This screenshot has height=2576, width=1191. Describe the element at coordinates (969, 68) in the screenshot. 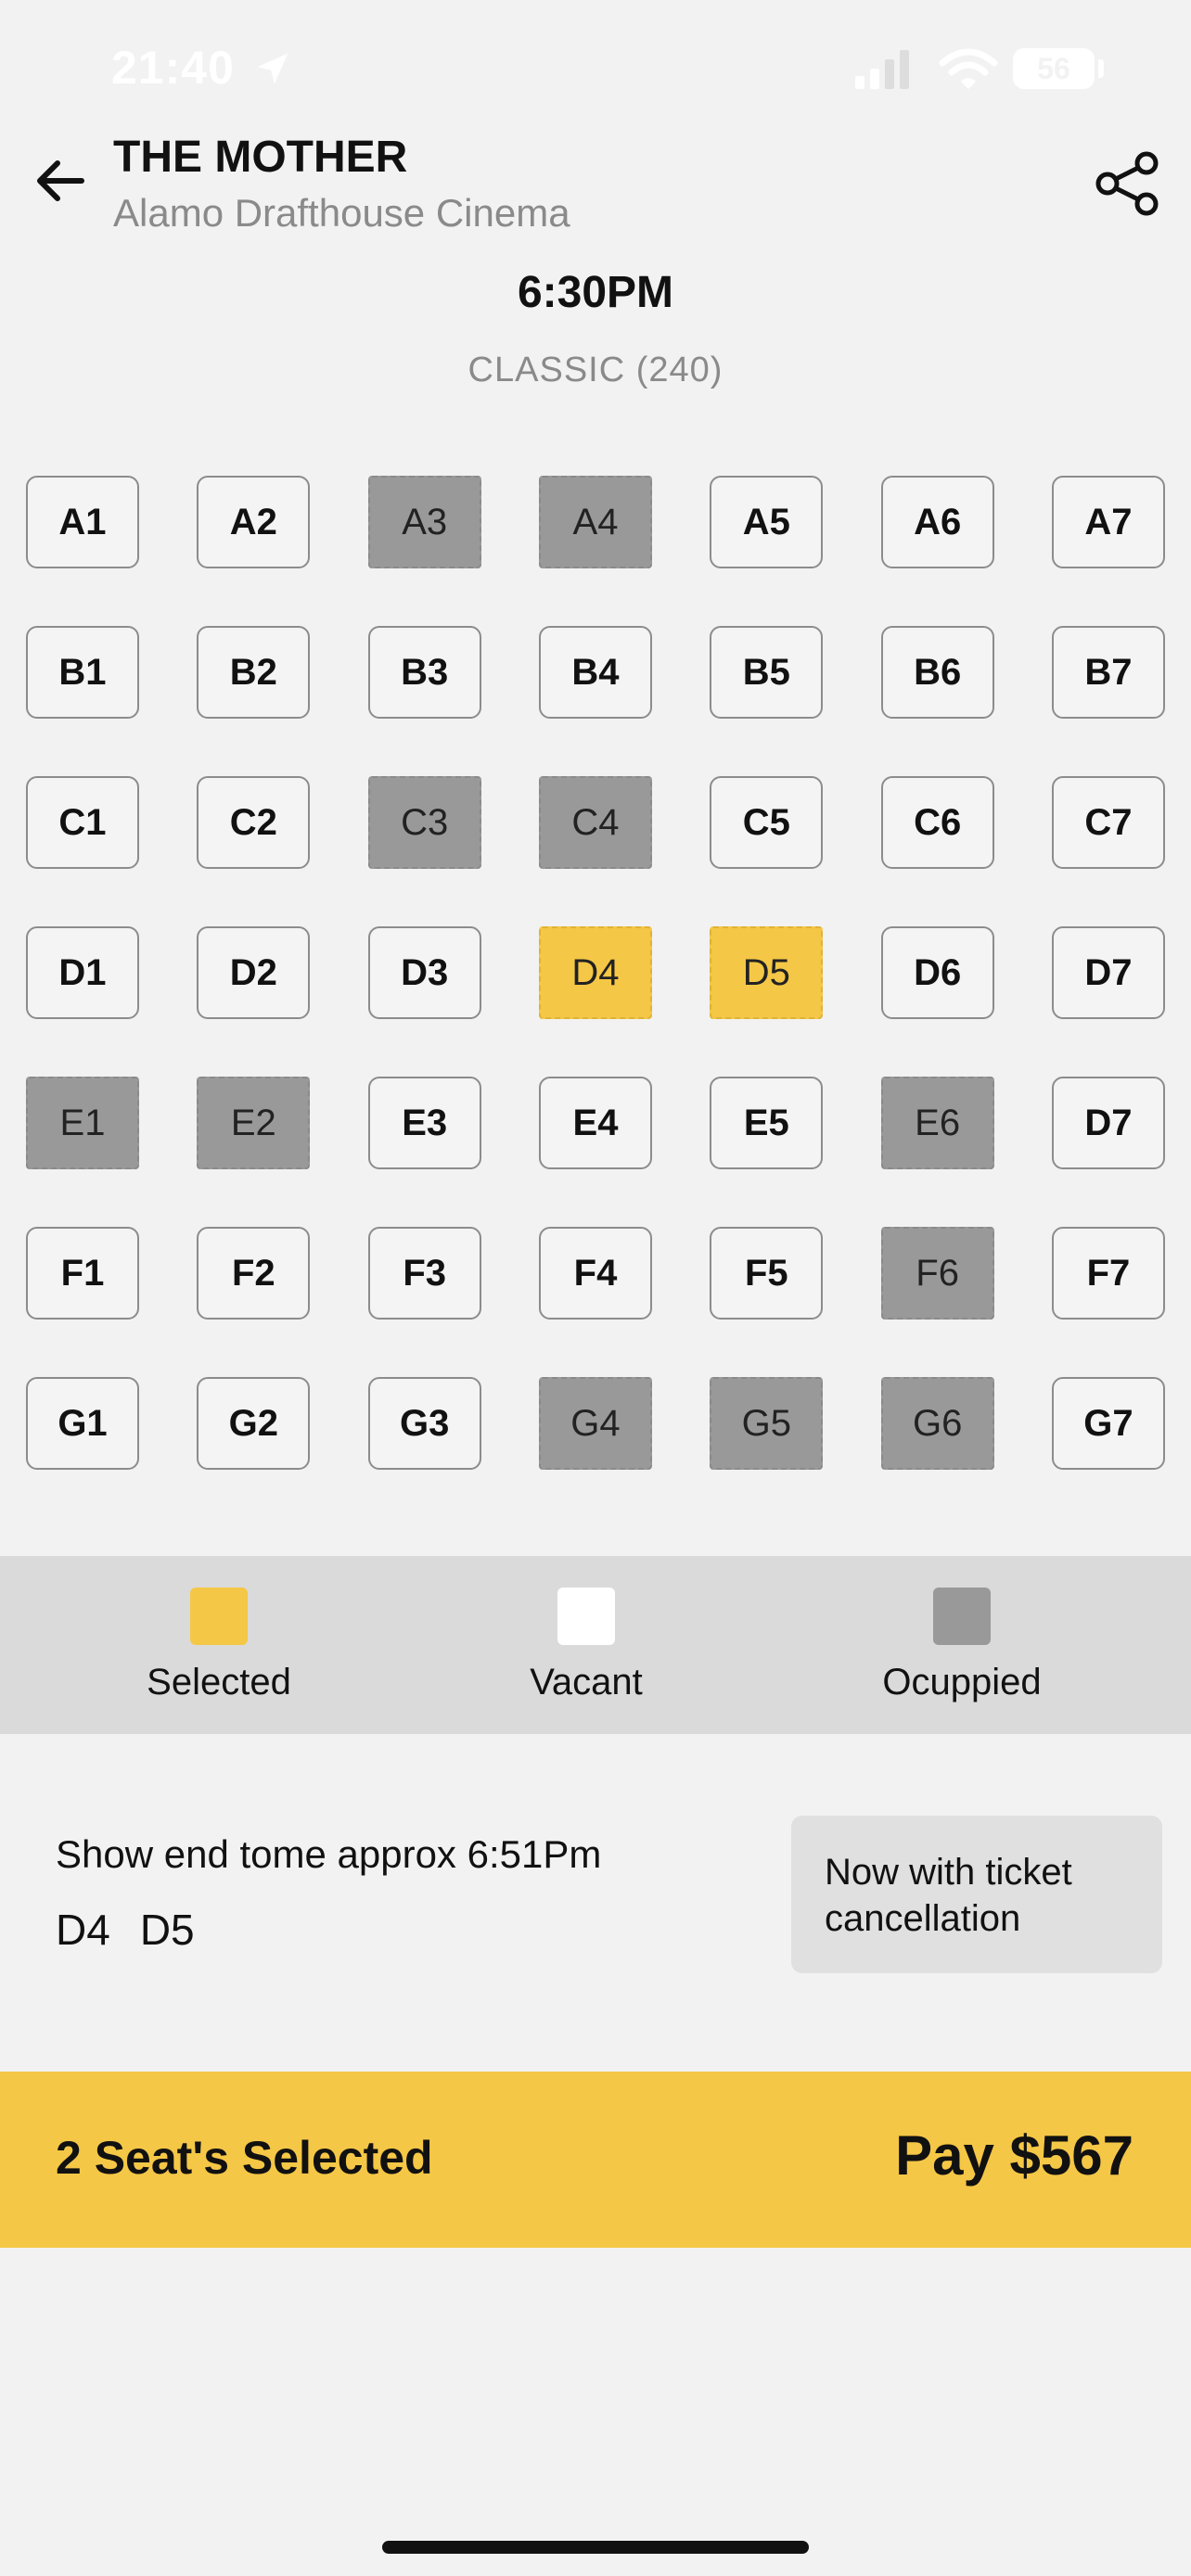

I see `wifi-icon` at that location.